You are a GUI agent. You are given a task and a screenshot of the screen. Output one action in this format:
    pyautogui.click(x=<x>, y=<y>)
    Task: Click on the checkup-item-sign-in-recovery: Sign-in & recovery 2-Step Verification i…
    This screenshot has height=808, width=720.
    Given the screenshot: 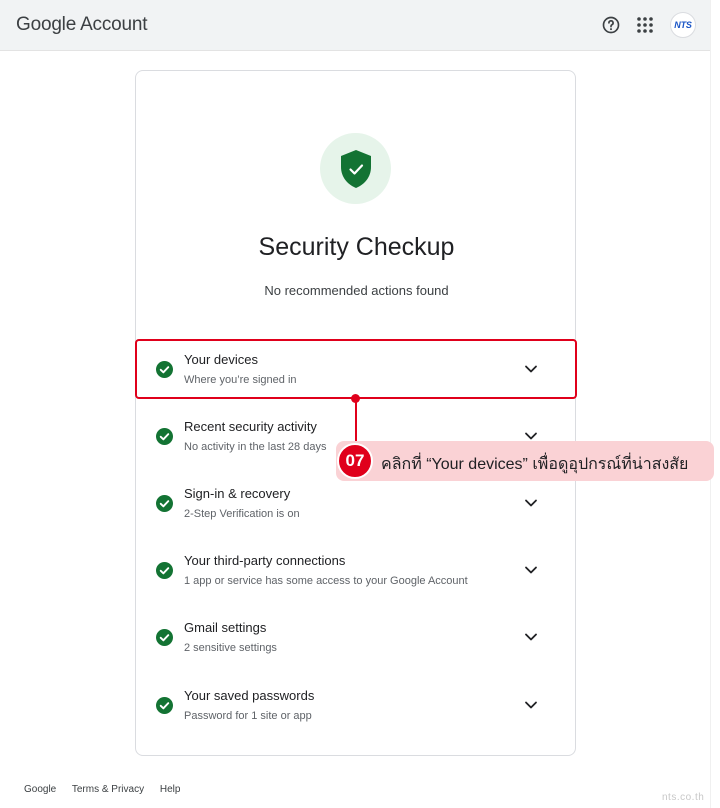 What is the action you would take?
    pyautogui.click(x=356, y=504)
    